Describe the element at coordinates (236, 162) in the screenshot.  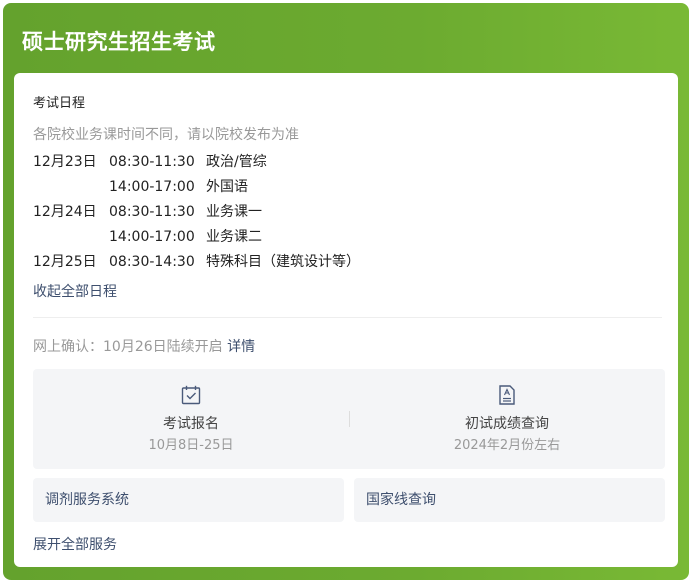
I see `schedule-subject: 政治/管综` at that location.